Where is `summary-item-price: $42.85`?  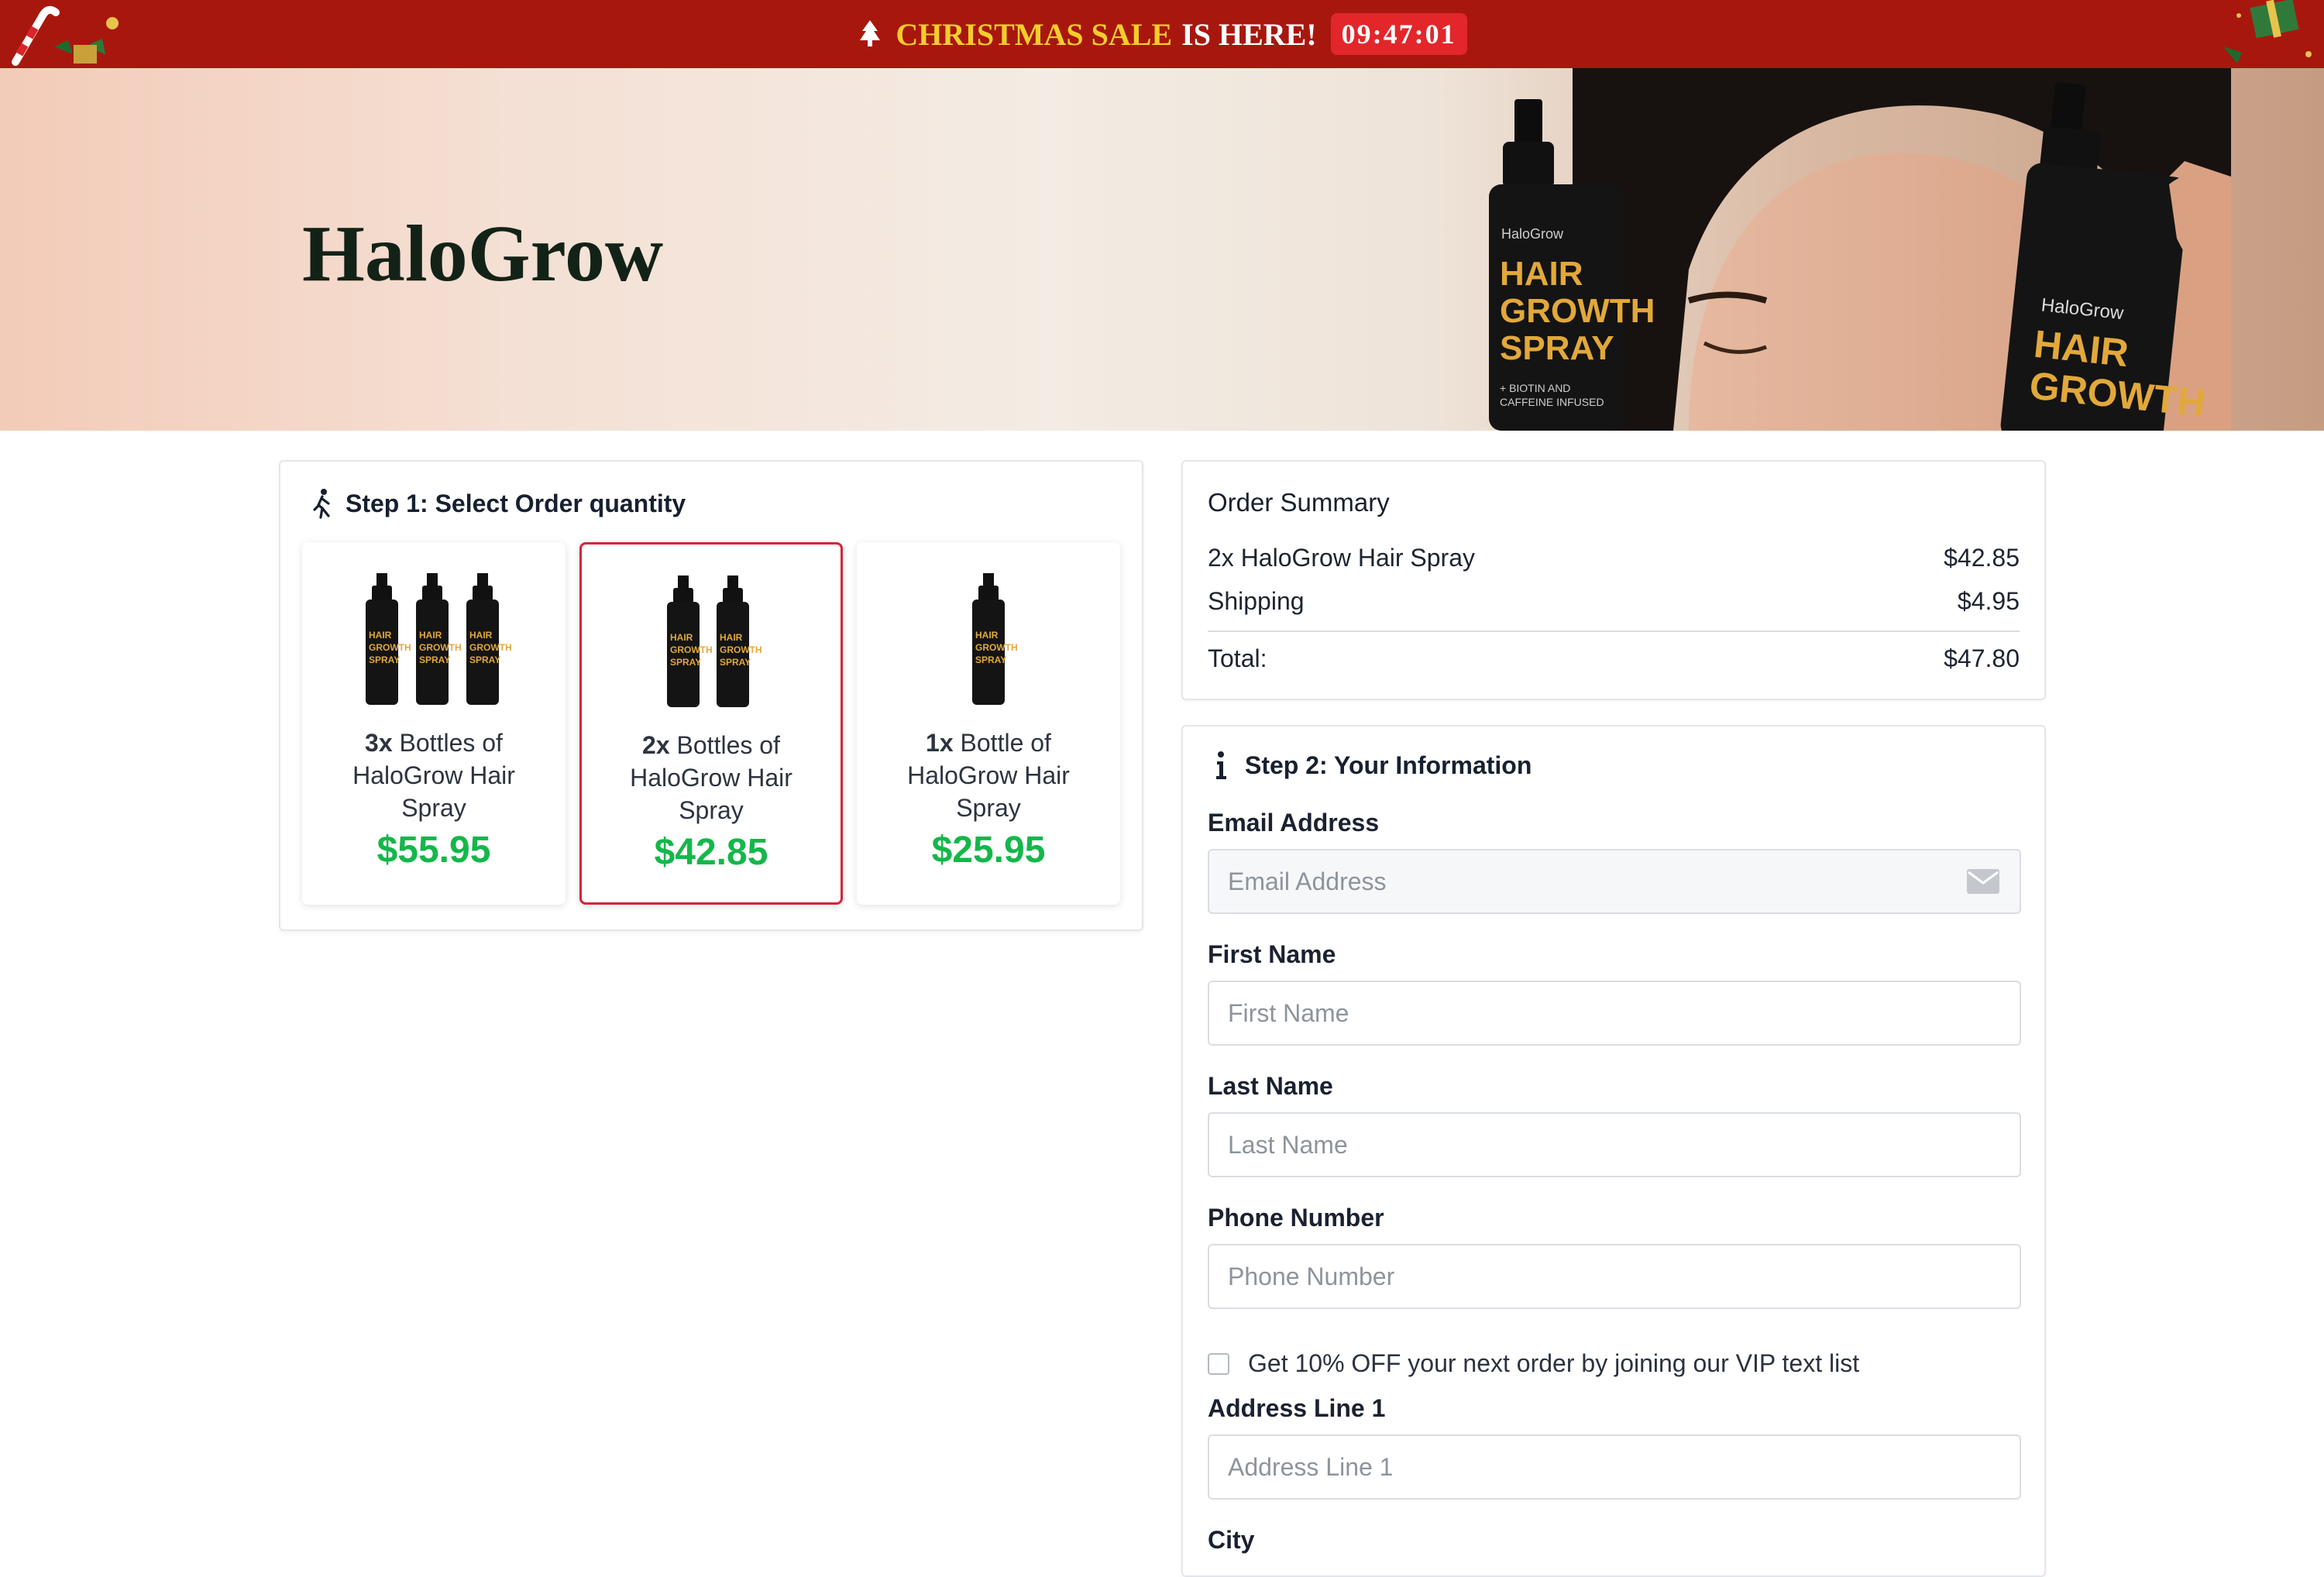 summary-item-price: $42.85 is located at coordinates (1982, 558).